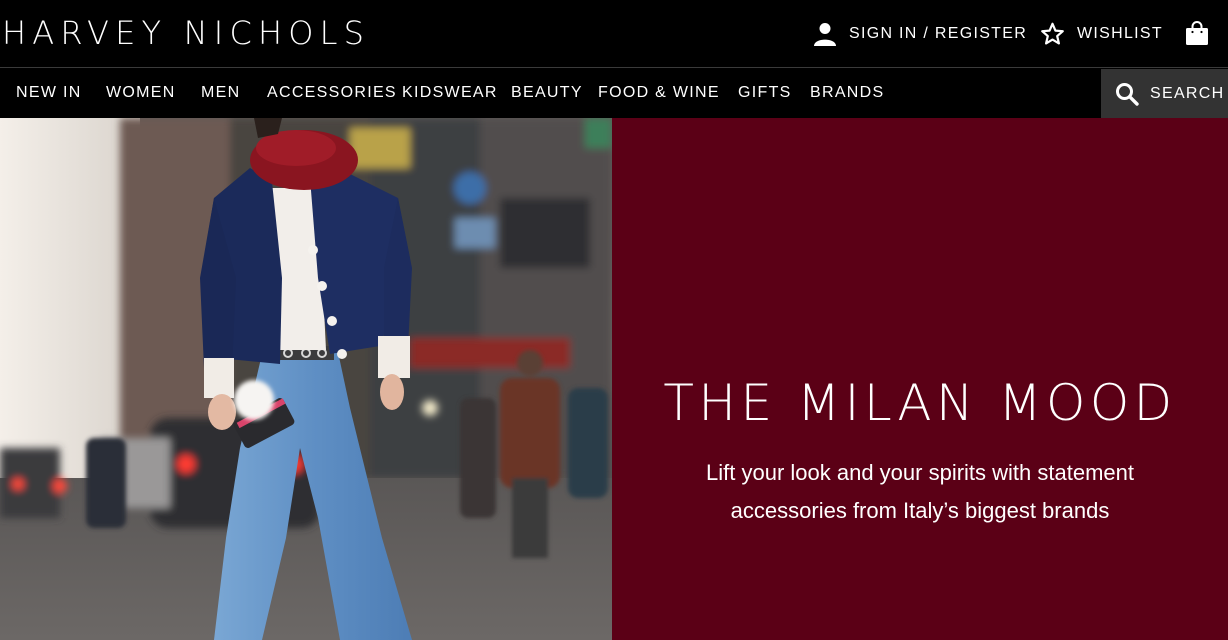 The image size is (1228, 640). Describe the element at coordinates (920, 403) in the screenshot. I see `hero-title: THE MILAN MOOD` at that location.